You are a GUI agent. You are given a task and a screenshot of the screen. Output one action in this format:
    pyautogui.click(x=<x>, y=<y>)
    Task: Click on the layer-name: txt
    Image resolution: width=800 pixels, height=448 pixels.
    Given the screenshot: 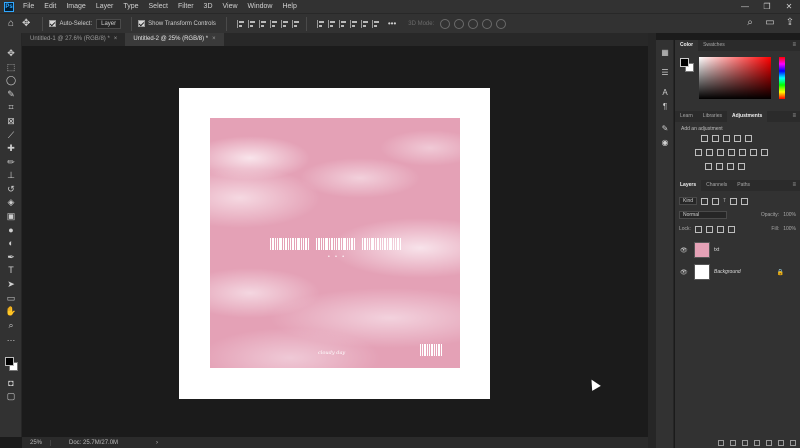 What is the action you would take?
    pyautogui.click(x=716, y=250)
    